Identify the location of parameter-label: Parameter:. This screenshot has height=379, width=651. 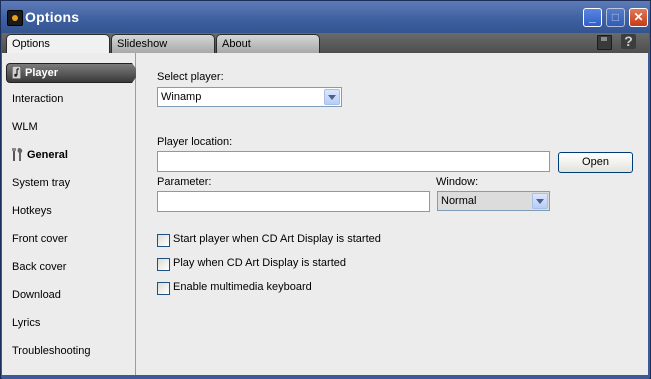
(184, 182).